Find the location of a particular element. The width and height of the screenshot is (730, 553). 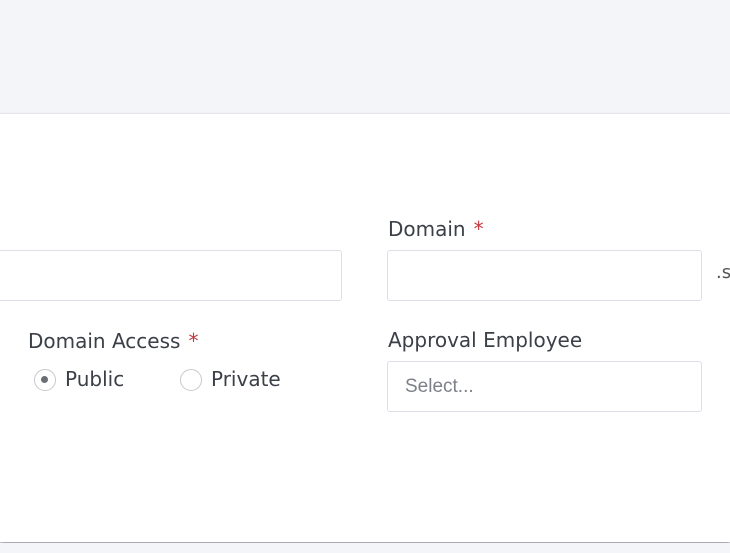

radio-public-label: Public is located at coordinates (94, 379).